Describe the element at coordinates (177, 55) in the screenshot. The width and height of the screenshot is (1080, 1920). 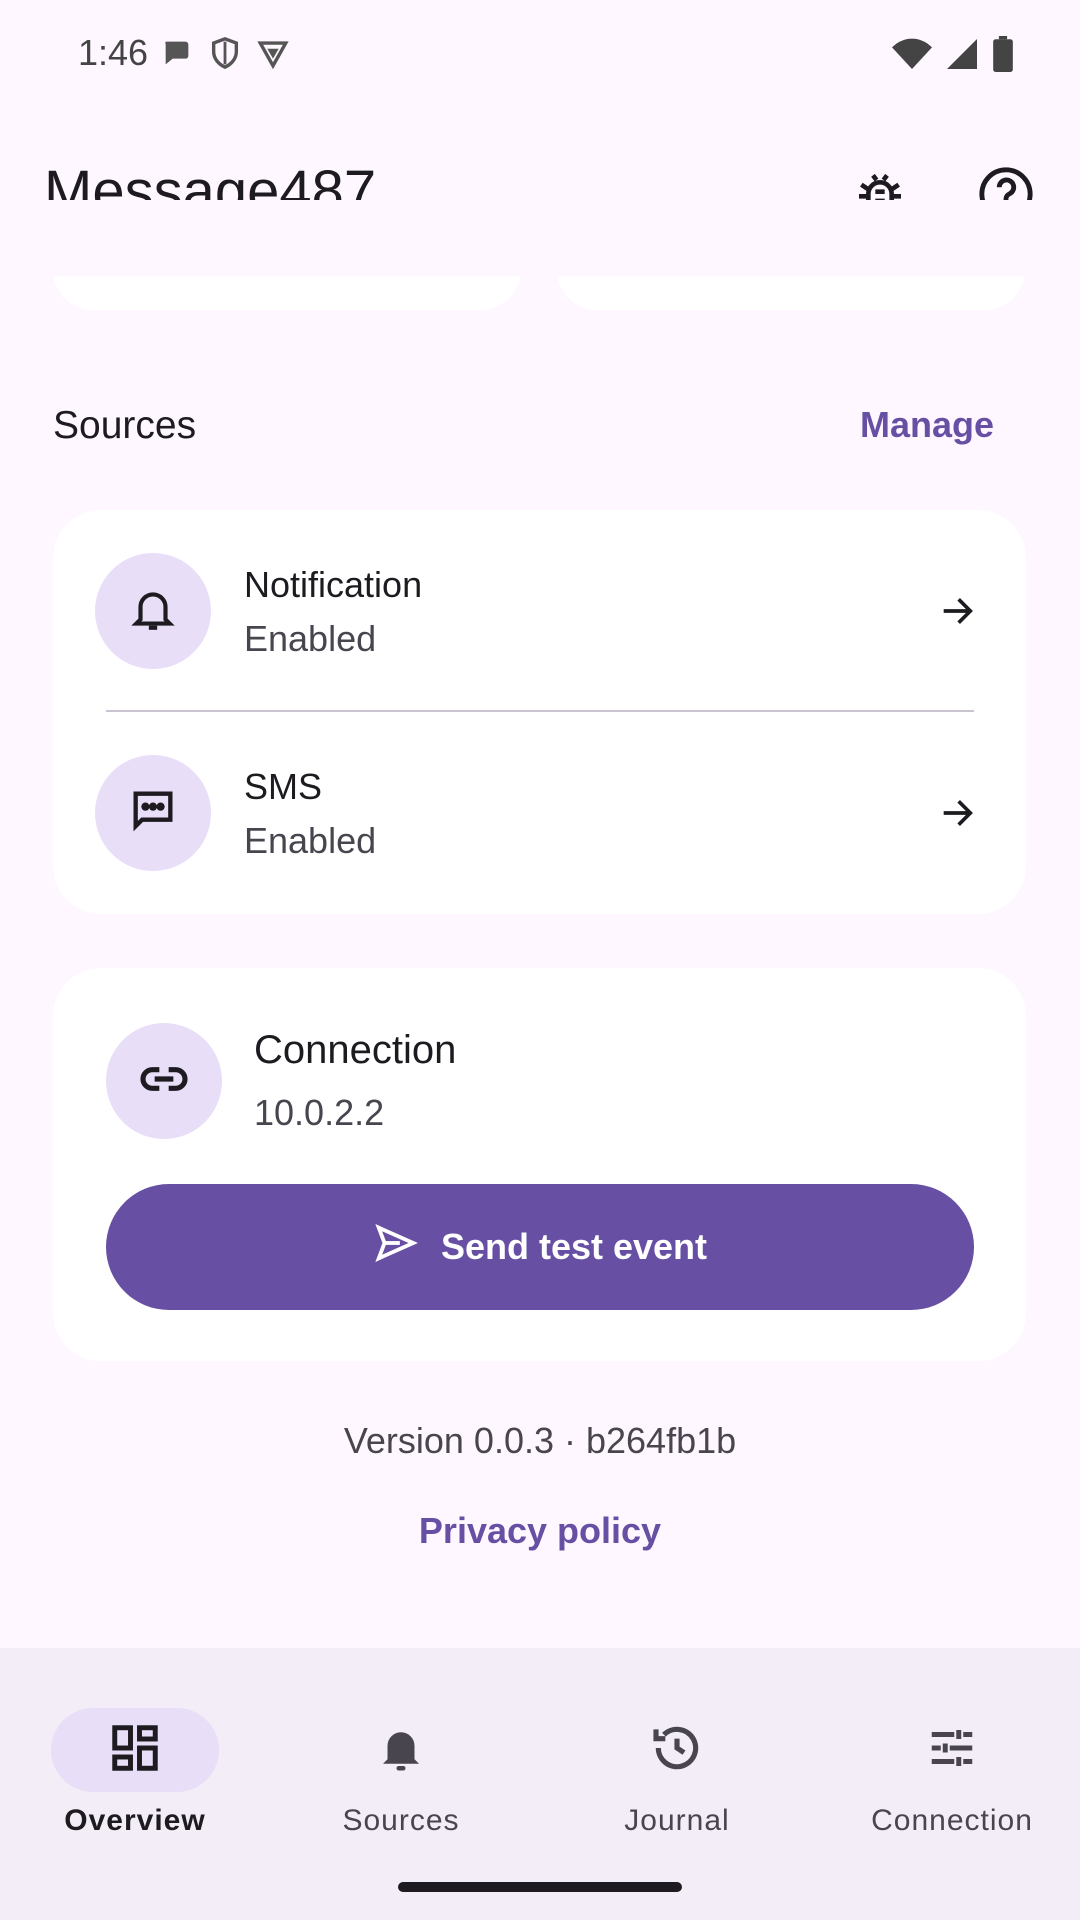
I see `chat-bubble-icon` at that location.